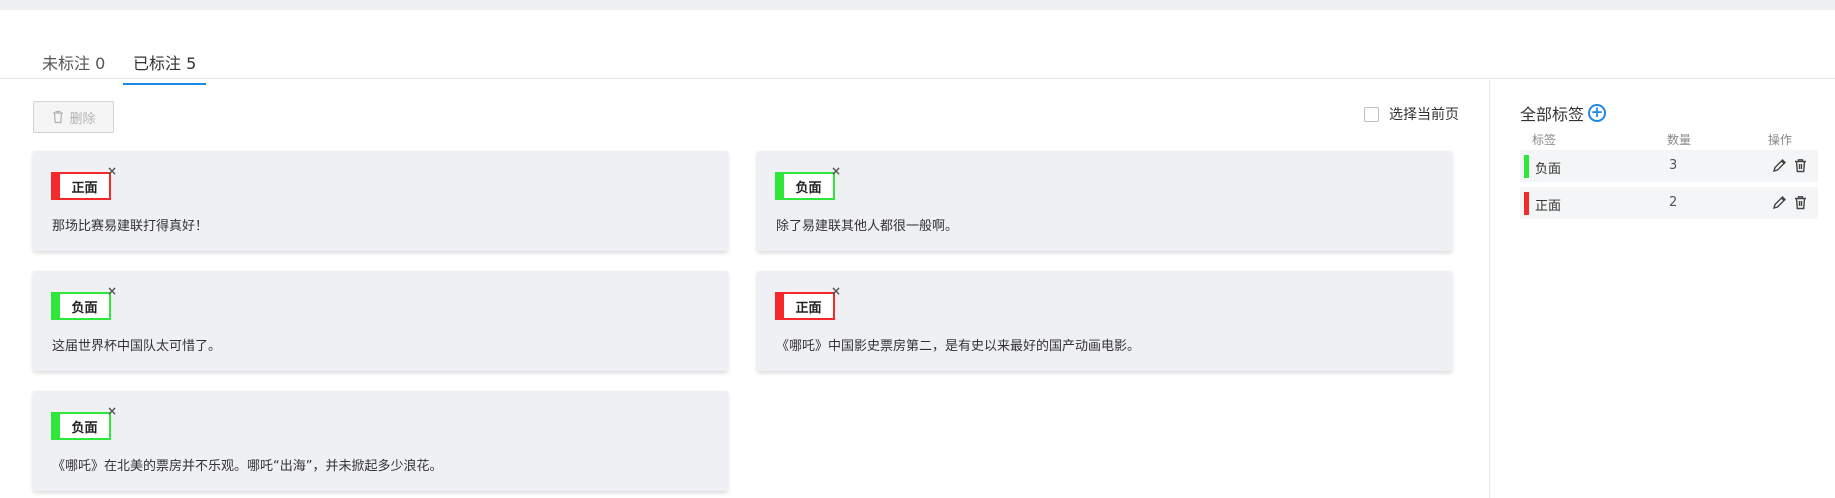 Image resolution: width=1835 pixels, height=498 pixels. Describe the element at coordinates (1424, 115) in the screenshot. I see `select-page-label: 选择当前页` at that location.